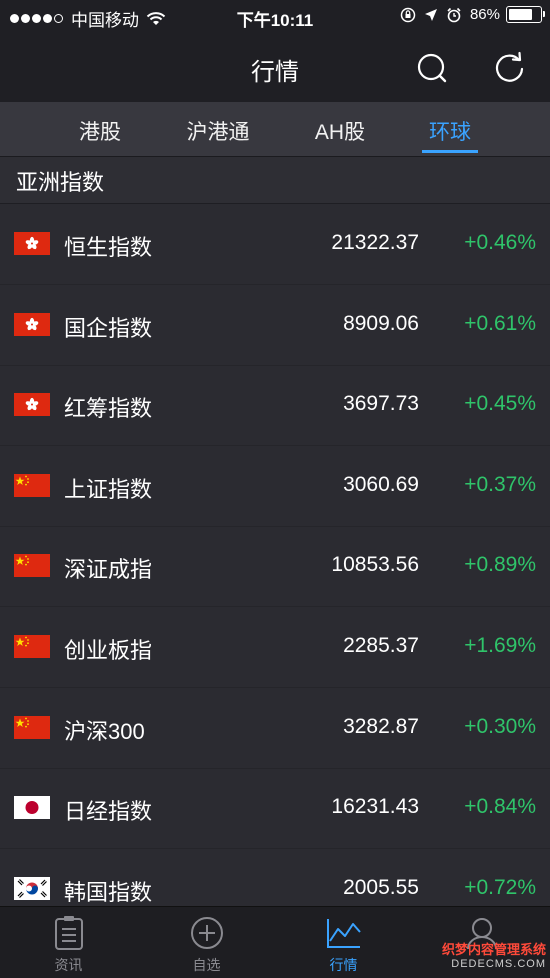 The width and height of the screenshot is (550, 978). I want to click on index-name: 上证指数, so click(108, 489).